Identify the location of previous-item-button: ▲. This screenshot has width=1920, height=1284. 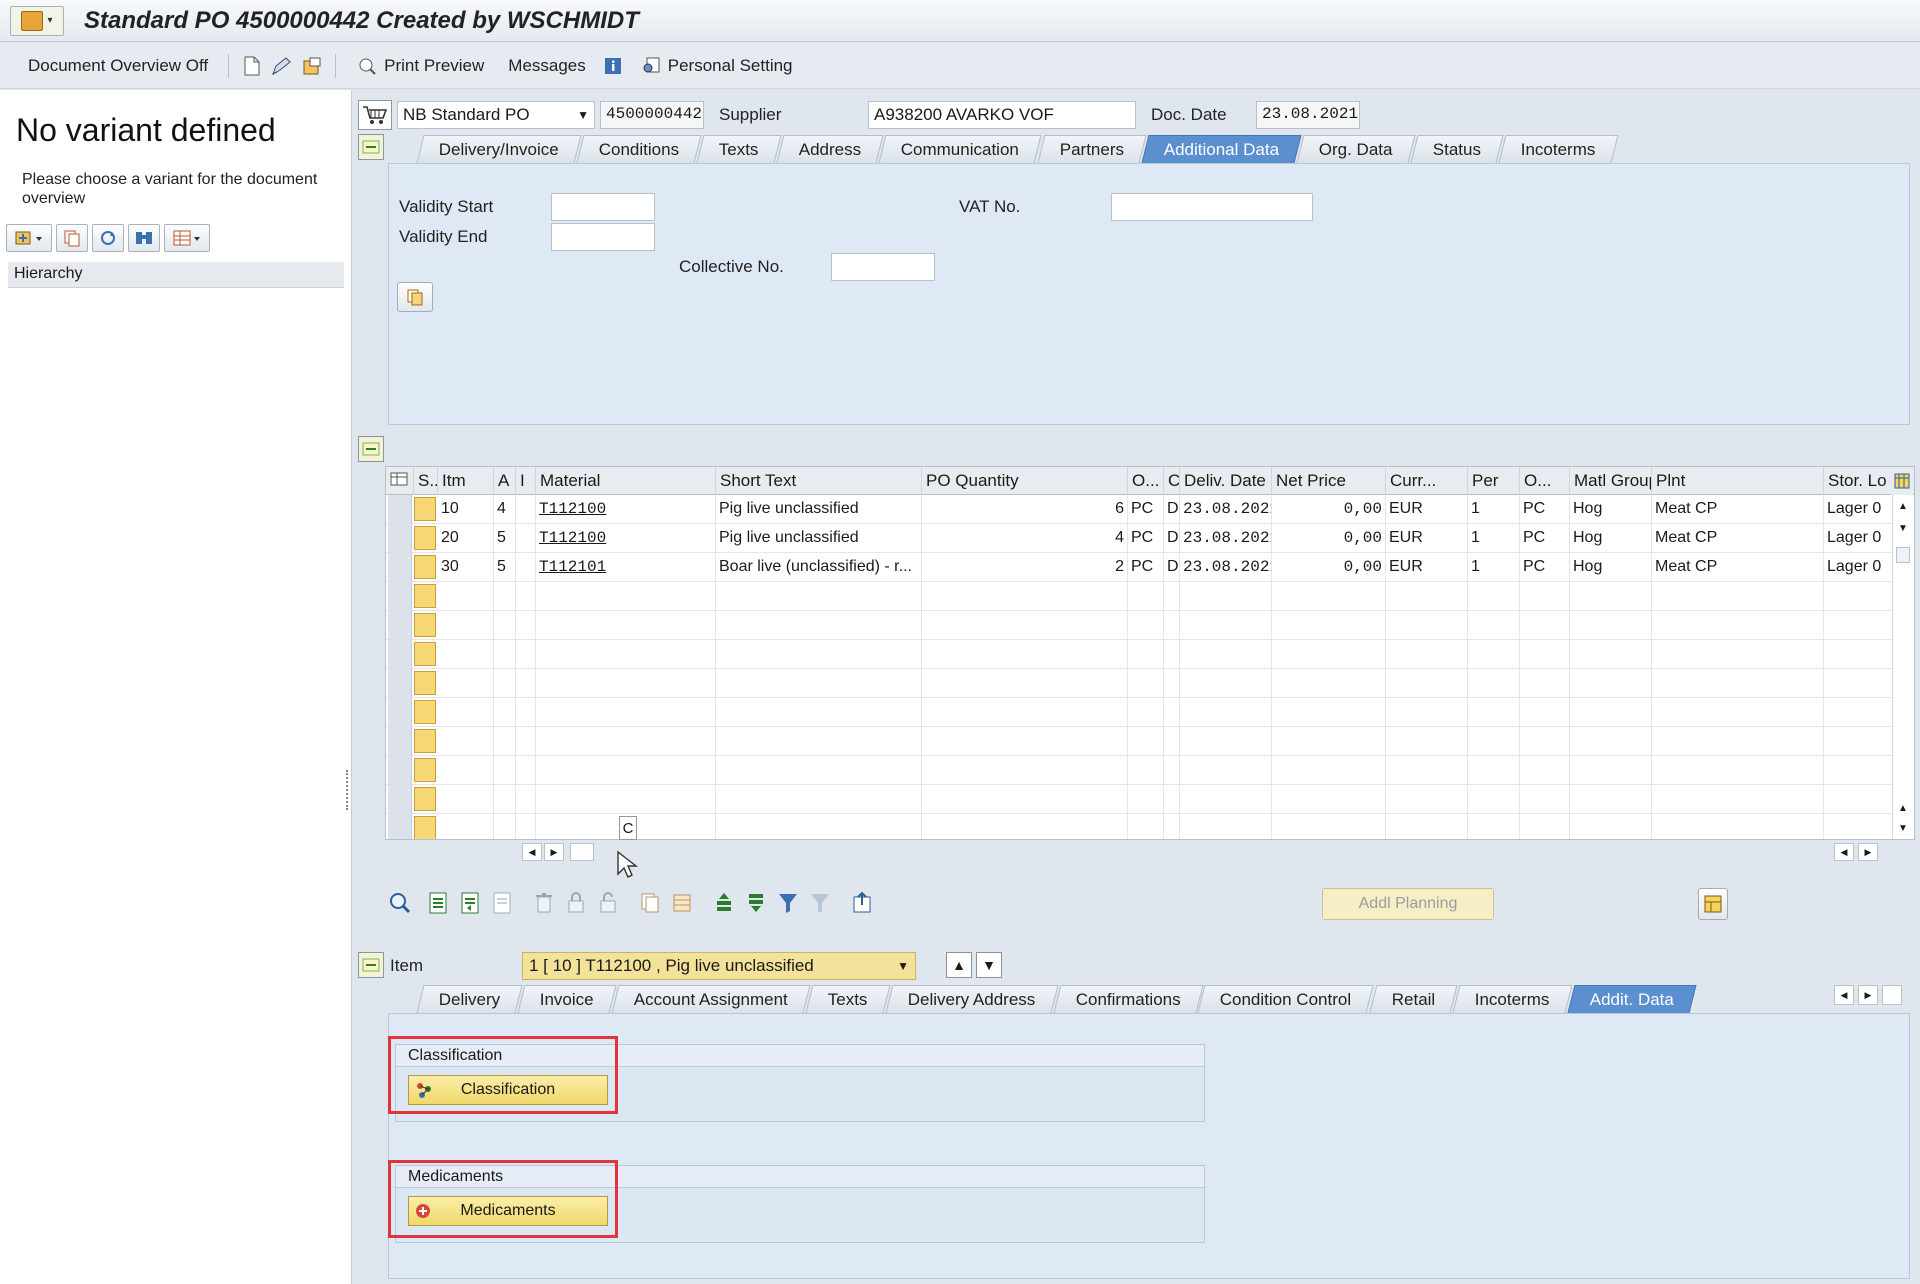
(959, 965).